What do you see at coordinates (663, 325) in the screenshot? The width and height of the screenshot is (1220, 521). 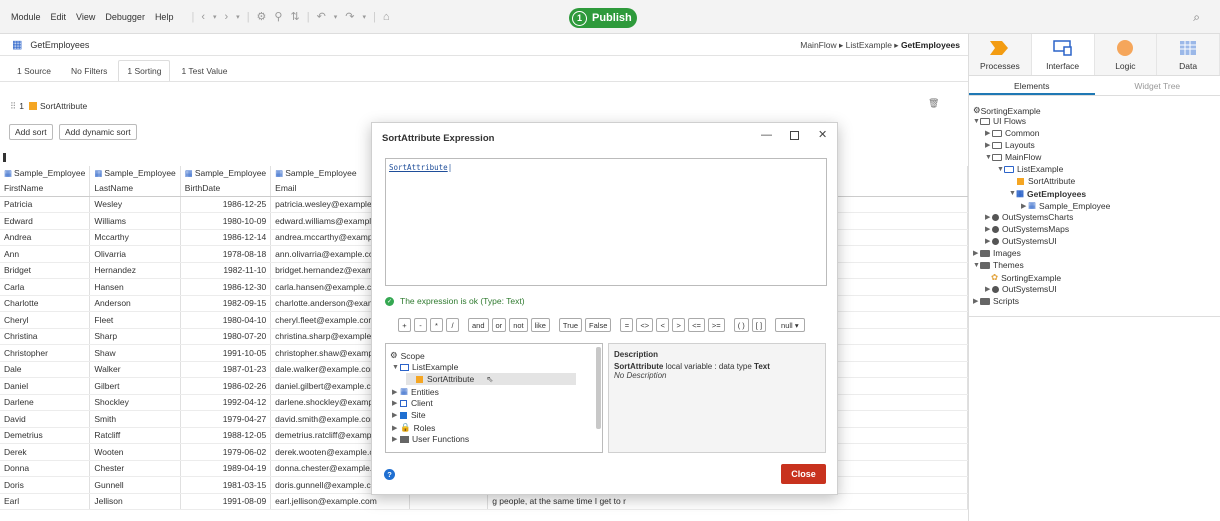 I see `op-lt: <` at bounding box center [663, 325].